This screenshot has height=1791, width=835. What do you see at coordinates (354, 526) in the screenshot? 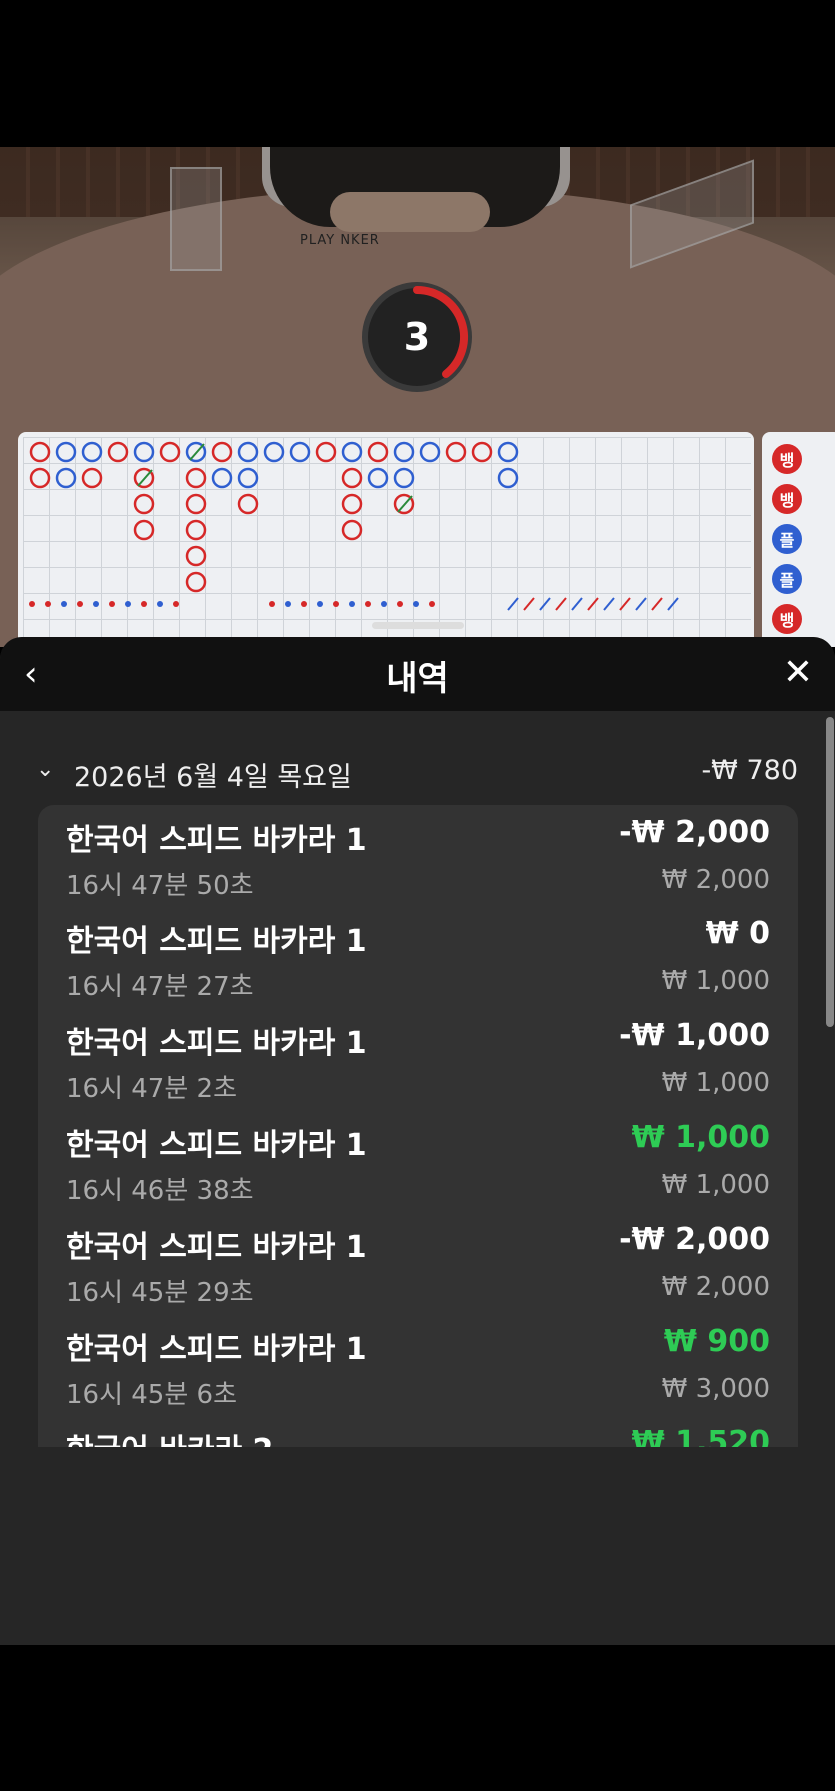
I see `road-markers` at bounding box center [354, 526].